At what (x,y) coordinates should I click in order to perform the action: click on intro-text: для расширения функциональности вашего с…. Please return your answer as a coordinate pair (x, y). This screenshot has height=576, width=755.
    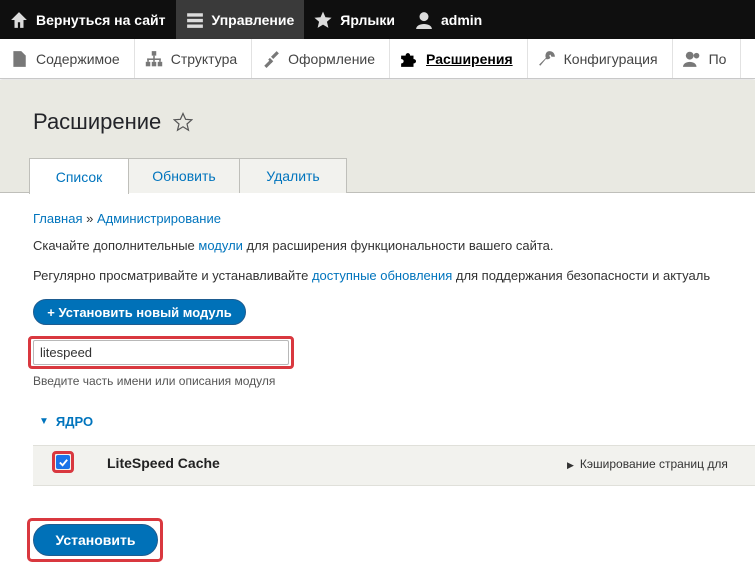
    Looking at the image, I should click on (398, 245).